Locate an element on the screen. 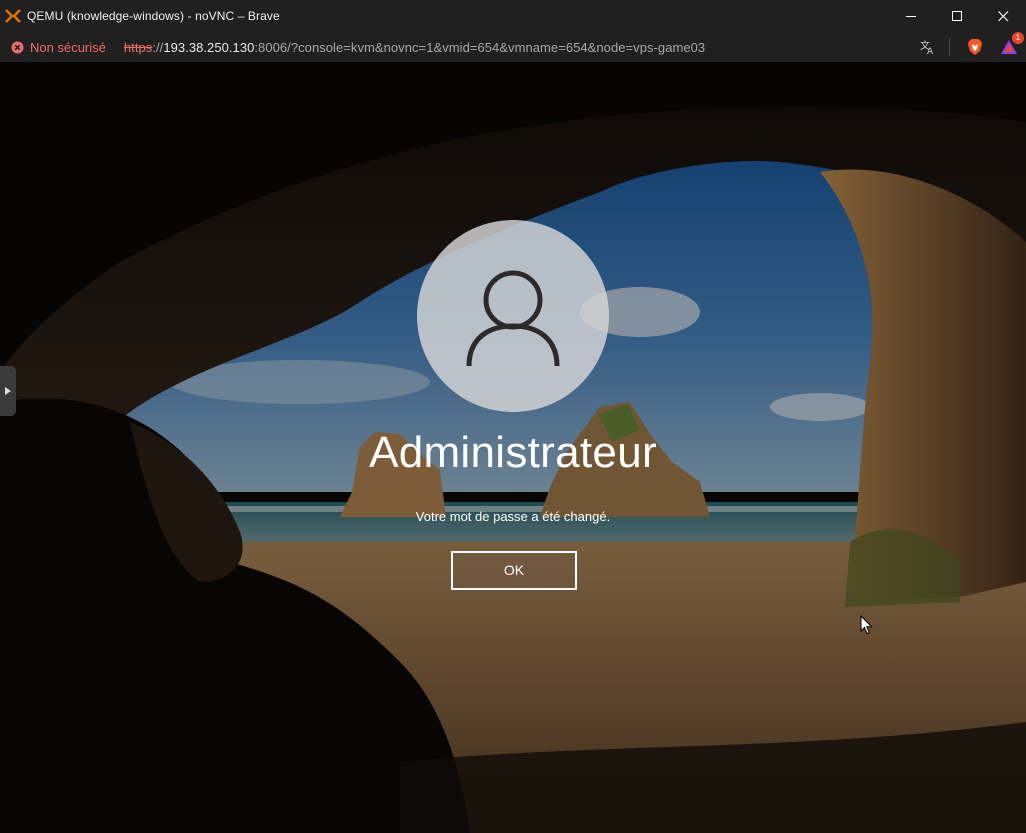 The height and width of the screenshot is (833, 1026). close-icon is located at coordinates (1002, 15).